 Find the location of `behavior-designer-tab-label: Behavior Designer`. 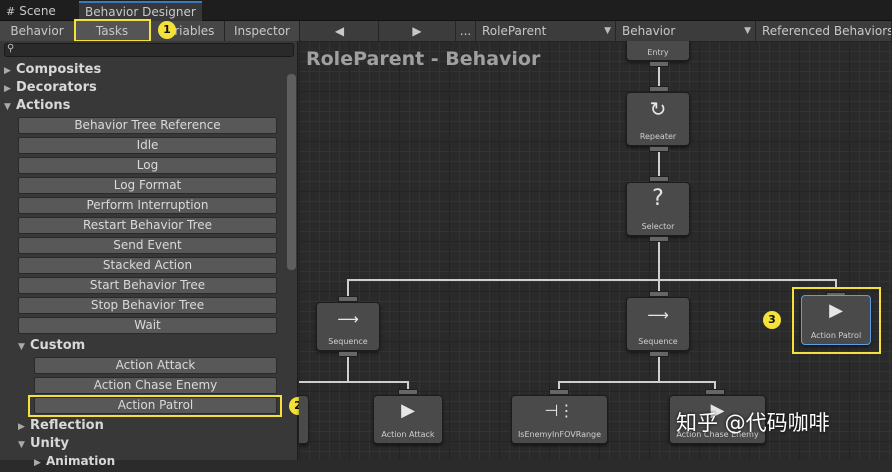

behavior-designer-tab-label: Behavior Designer is located at coordinates (140, 12).